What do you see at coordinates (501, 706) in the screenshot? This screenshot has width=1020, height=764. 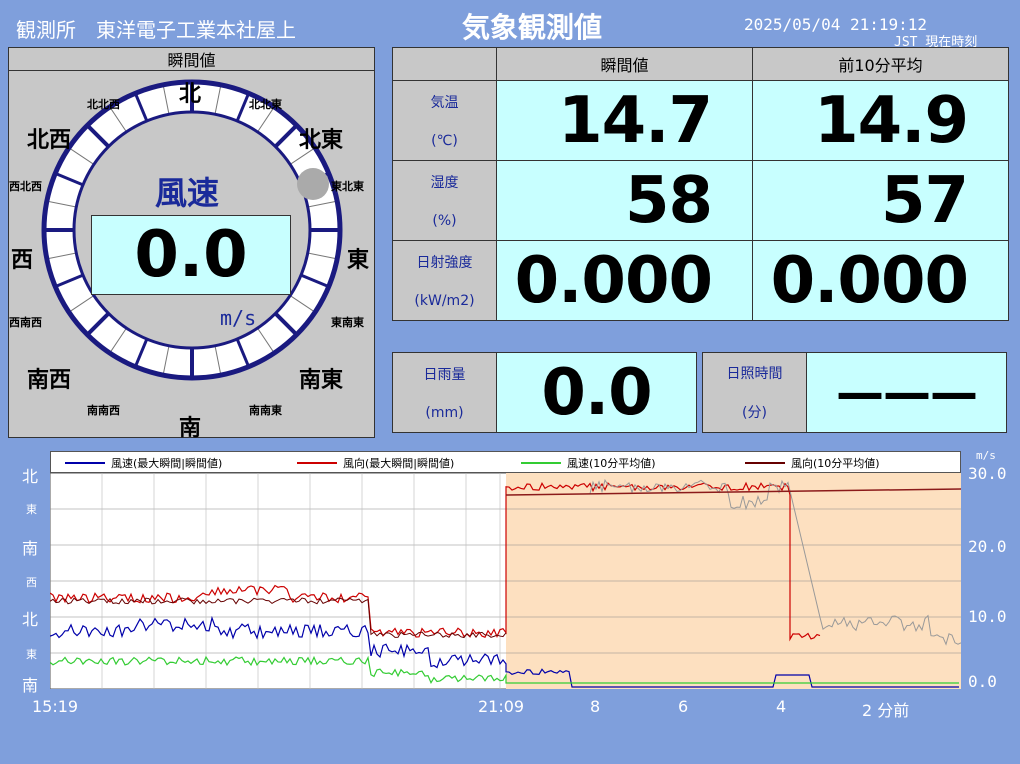 I see `x-label-1: 21:09` at bounding box center [501, 706].